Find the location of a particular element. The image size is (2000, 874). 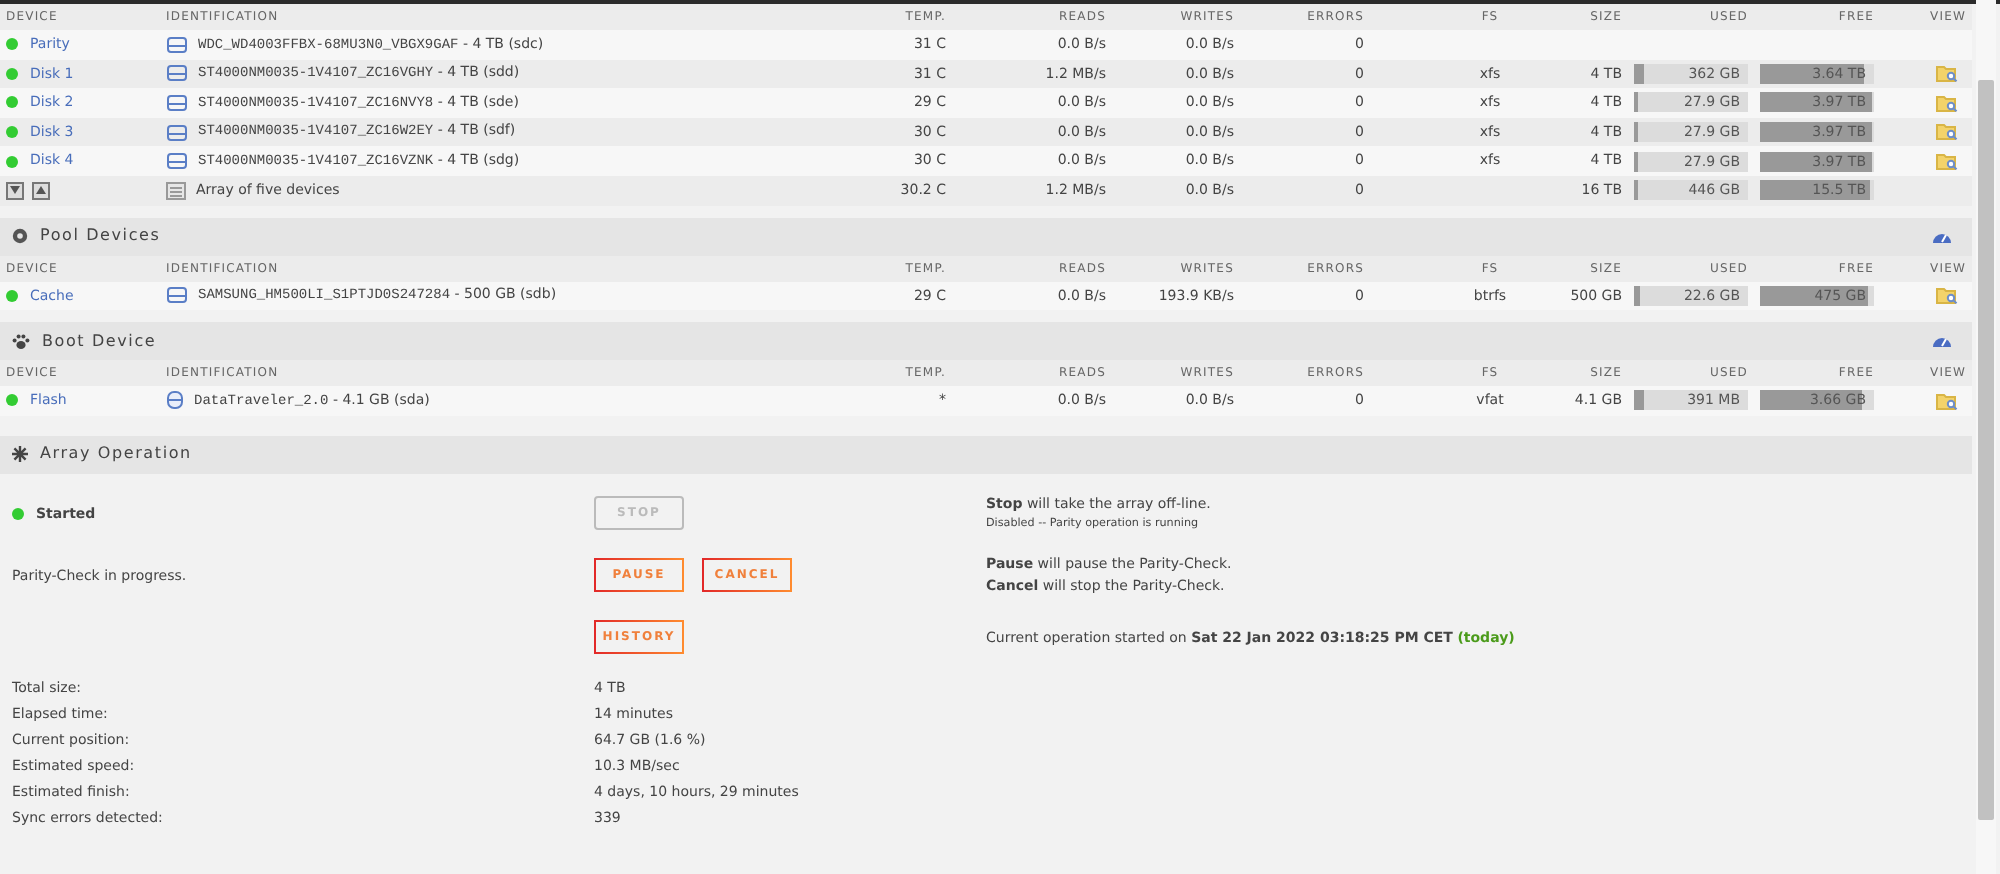

expand-button is located at coordinates (41, 190).